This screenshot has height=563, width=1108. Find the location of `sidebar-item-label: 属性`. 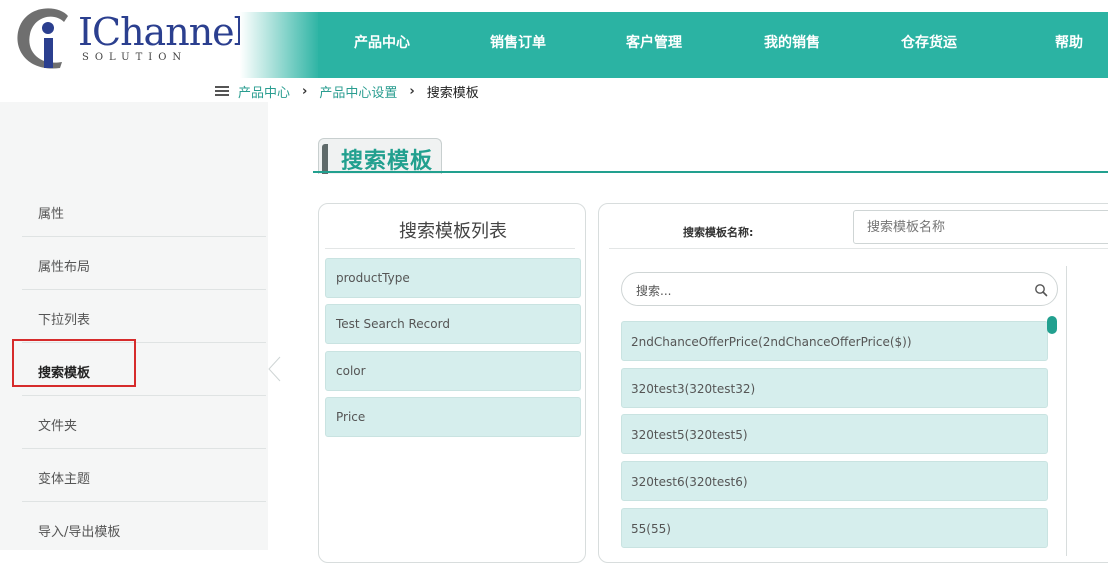

sidebar-item-label: 属性 is located at coordinates (51, 214).